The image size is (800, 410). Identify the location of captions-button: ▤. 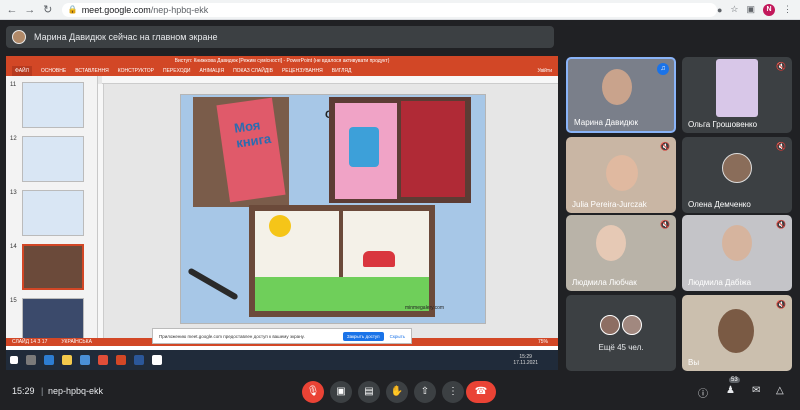
(369, 392).